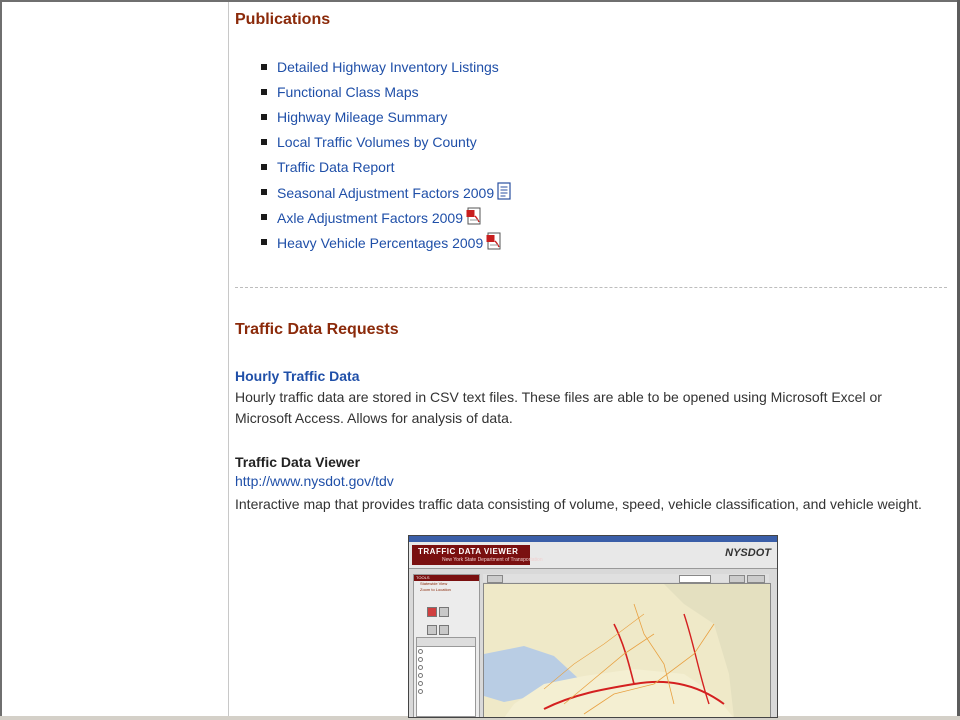 The width and height of the screenshot is (960, 720). What do you see at coordinates (748, 553) in the screenshot?
I see `screenshot-brand-logo: NYSDOT` at bounding box center [748, 553].